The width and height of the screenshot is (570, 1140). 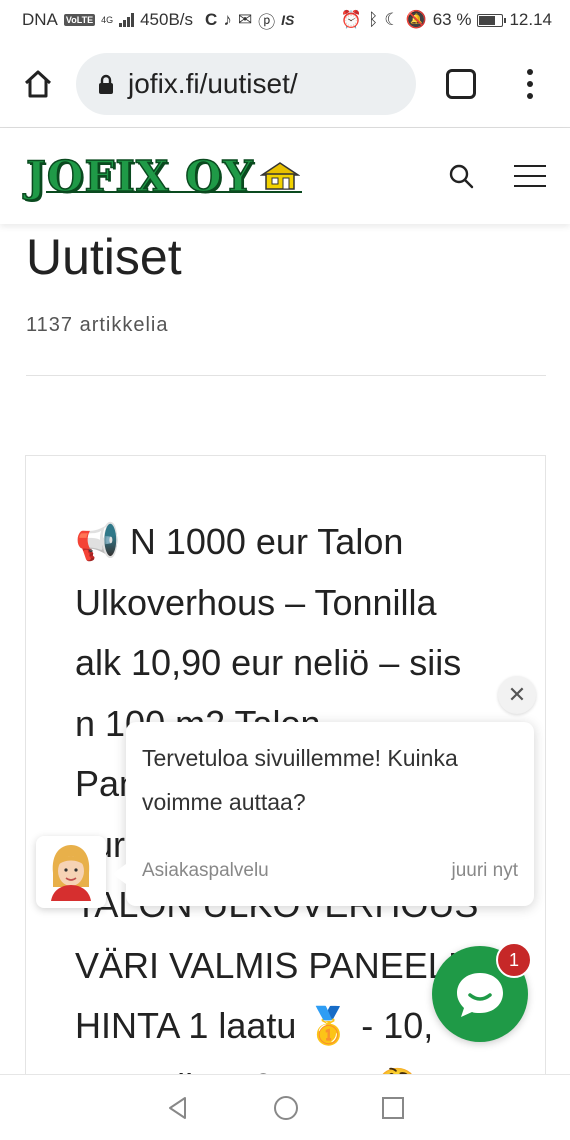 I want to click on home-nav-icon, so click(x=286, y=1108).